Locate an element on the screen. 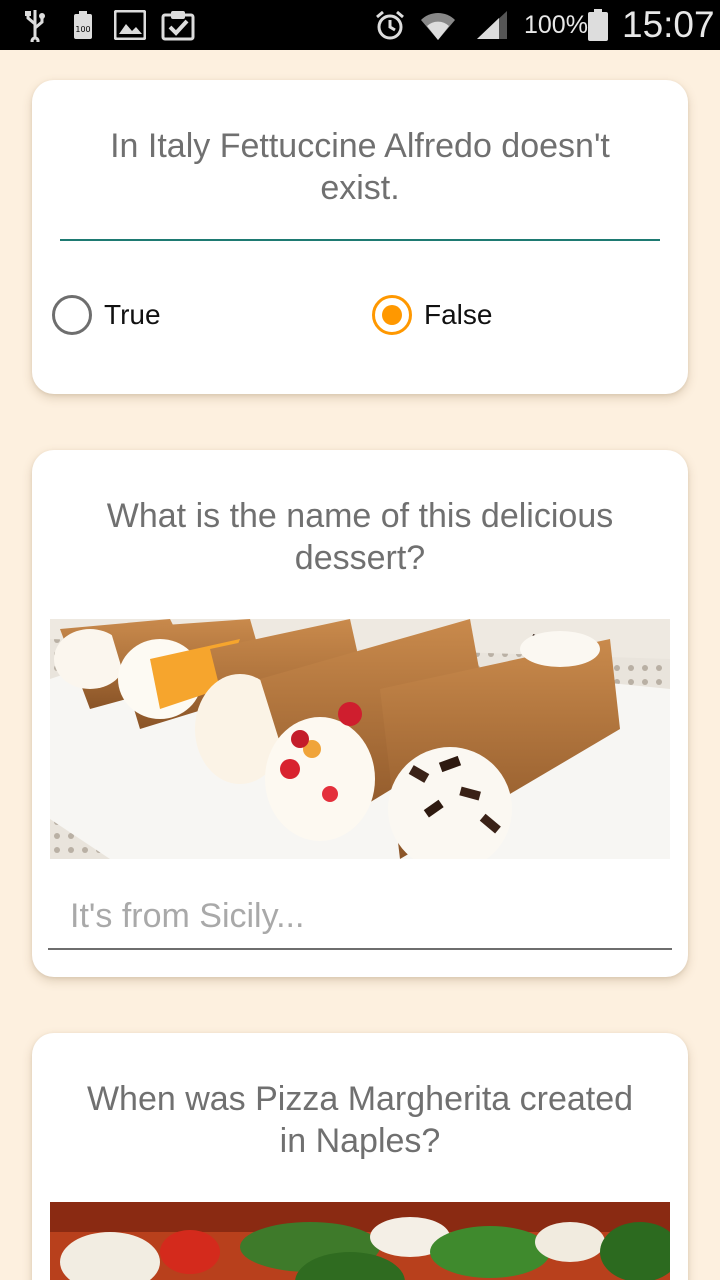 Image resolution: width=720 pixels, height=1280 pixels. usb-icon is located at coordinates (35, 25).